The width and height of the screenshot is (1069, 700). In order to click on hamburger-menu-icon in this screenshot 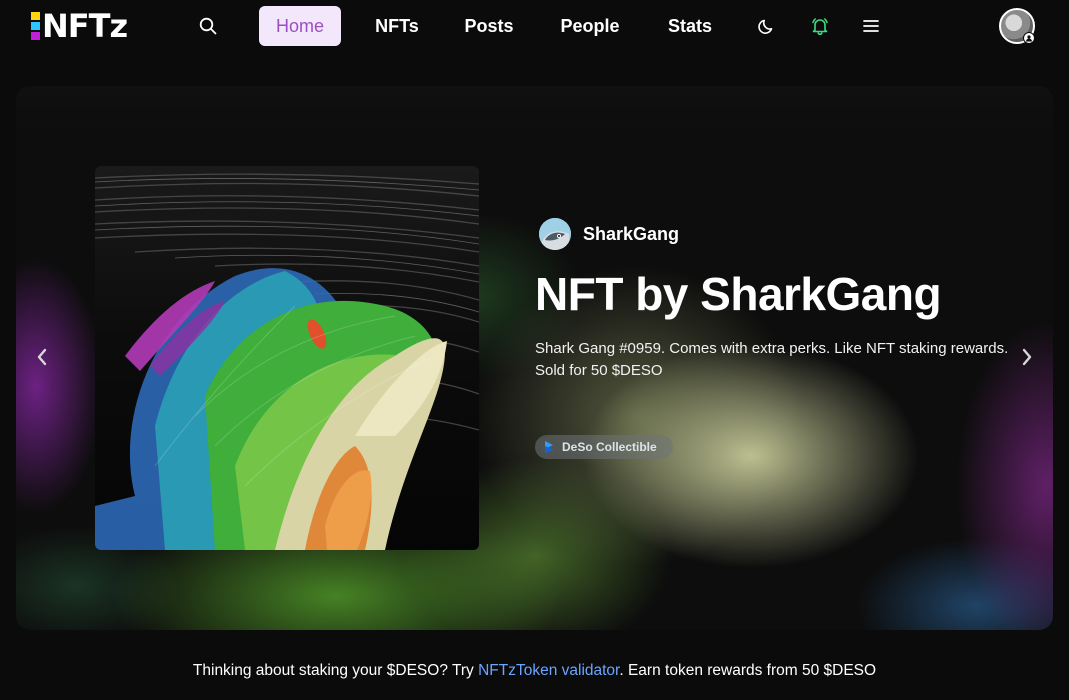, I will do `click(871, 26)`.